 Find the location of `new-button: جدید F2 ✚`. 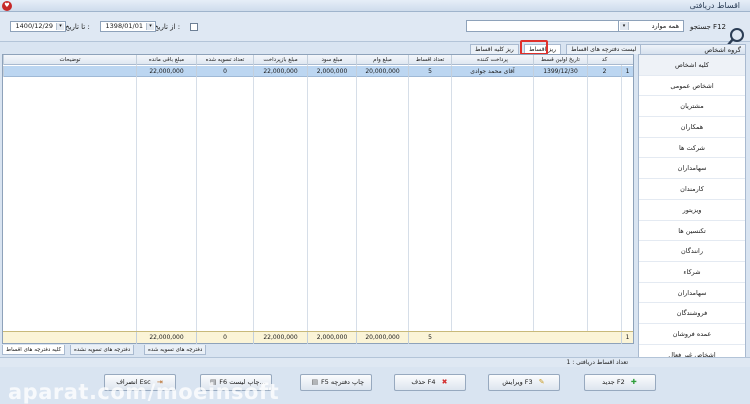

new-button: جدید F2 ✚ is located at coordinates (620, 382).